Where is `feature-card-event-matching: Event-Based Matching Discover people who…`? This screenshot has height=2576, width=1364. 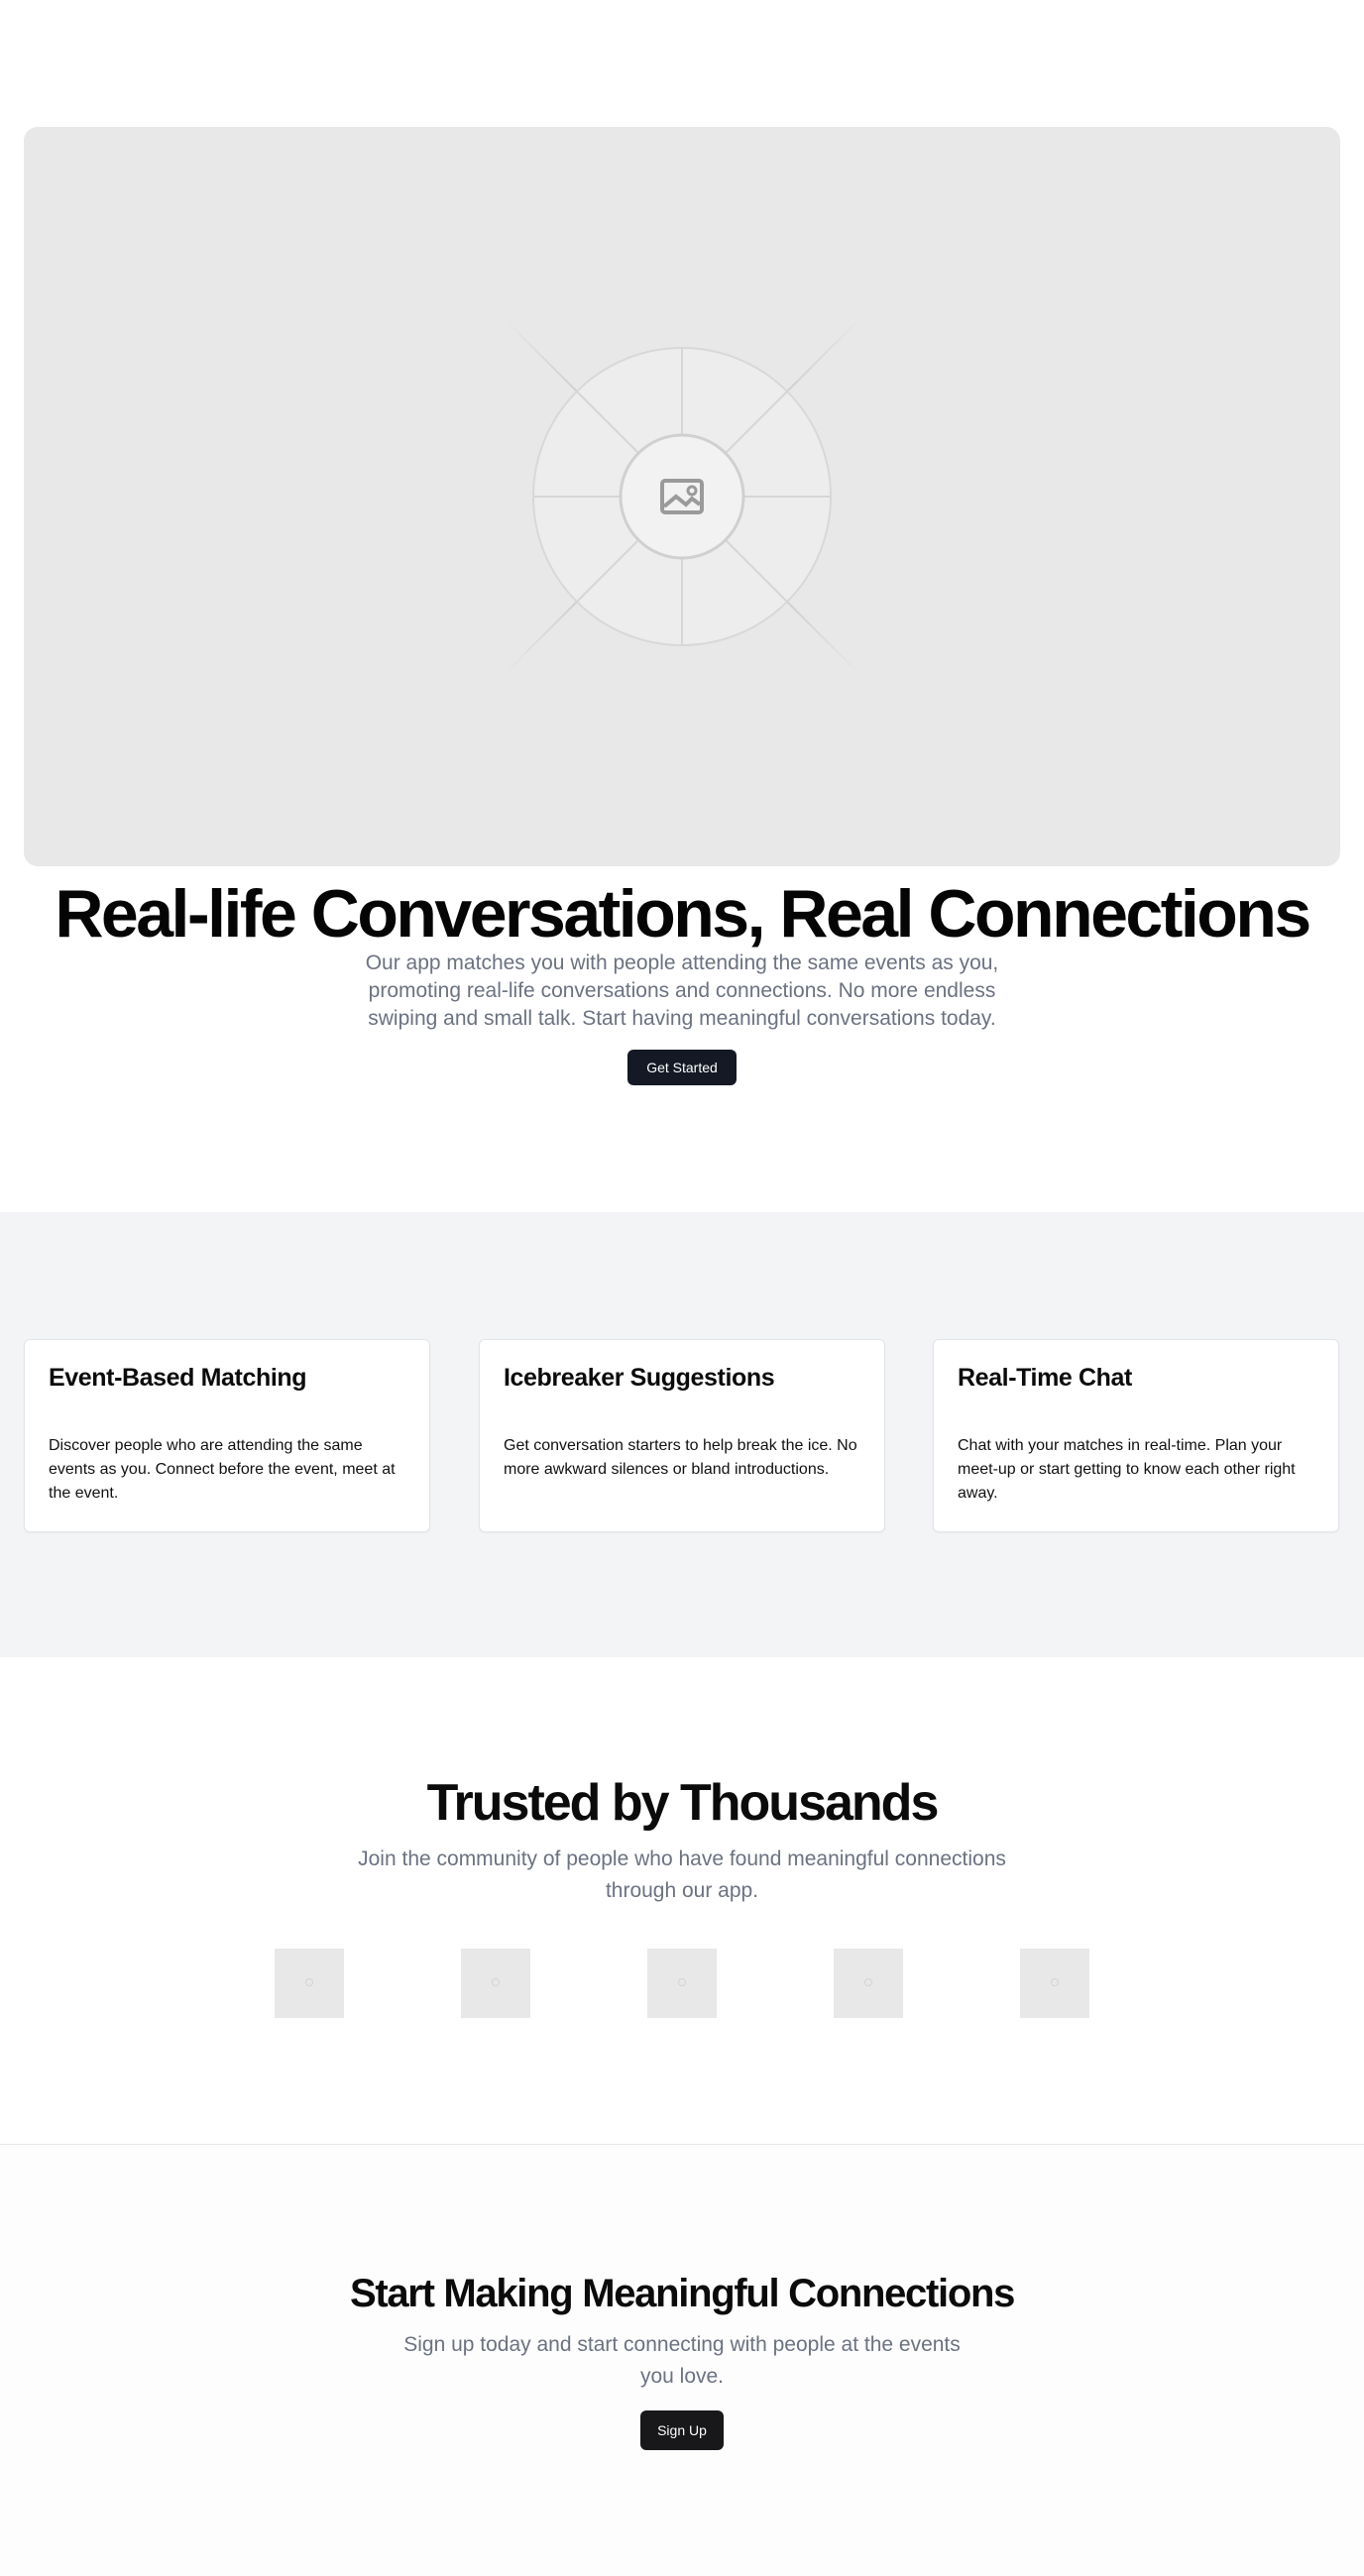
feature-card-event-matching: Event-Based Matching Discover people who… is located at coordinates (227, 1435).